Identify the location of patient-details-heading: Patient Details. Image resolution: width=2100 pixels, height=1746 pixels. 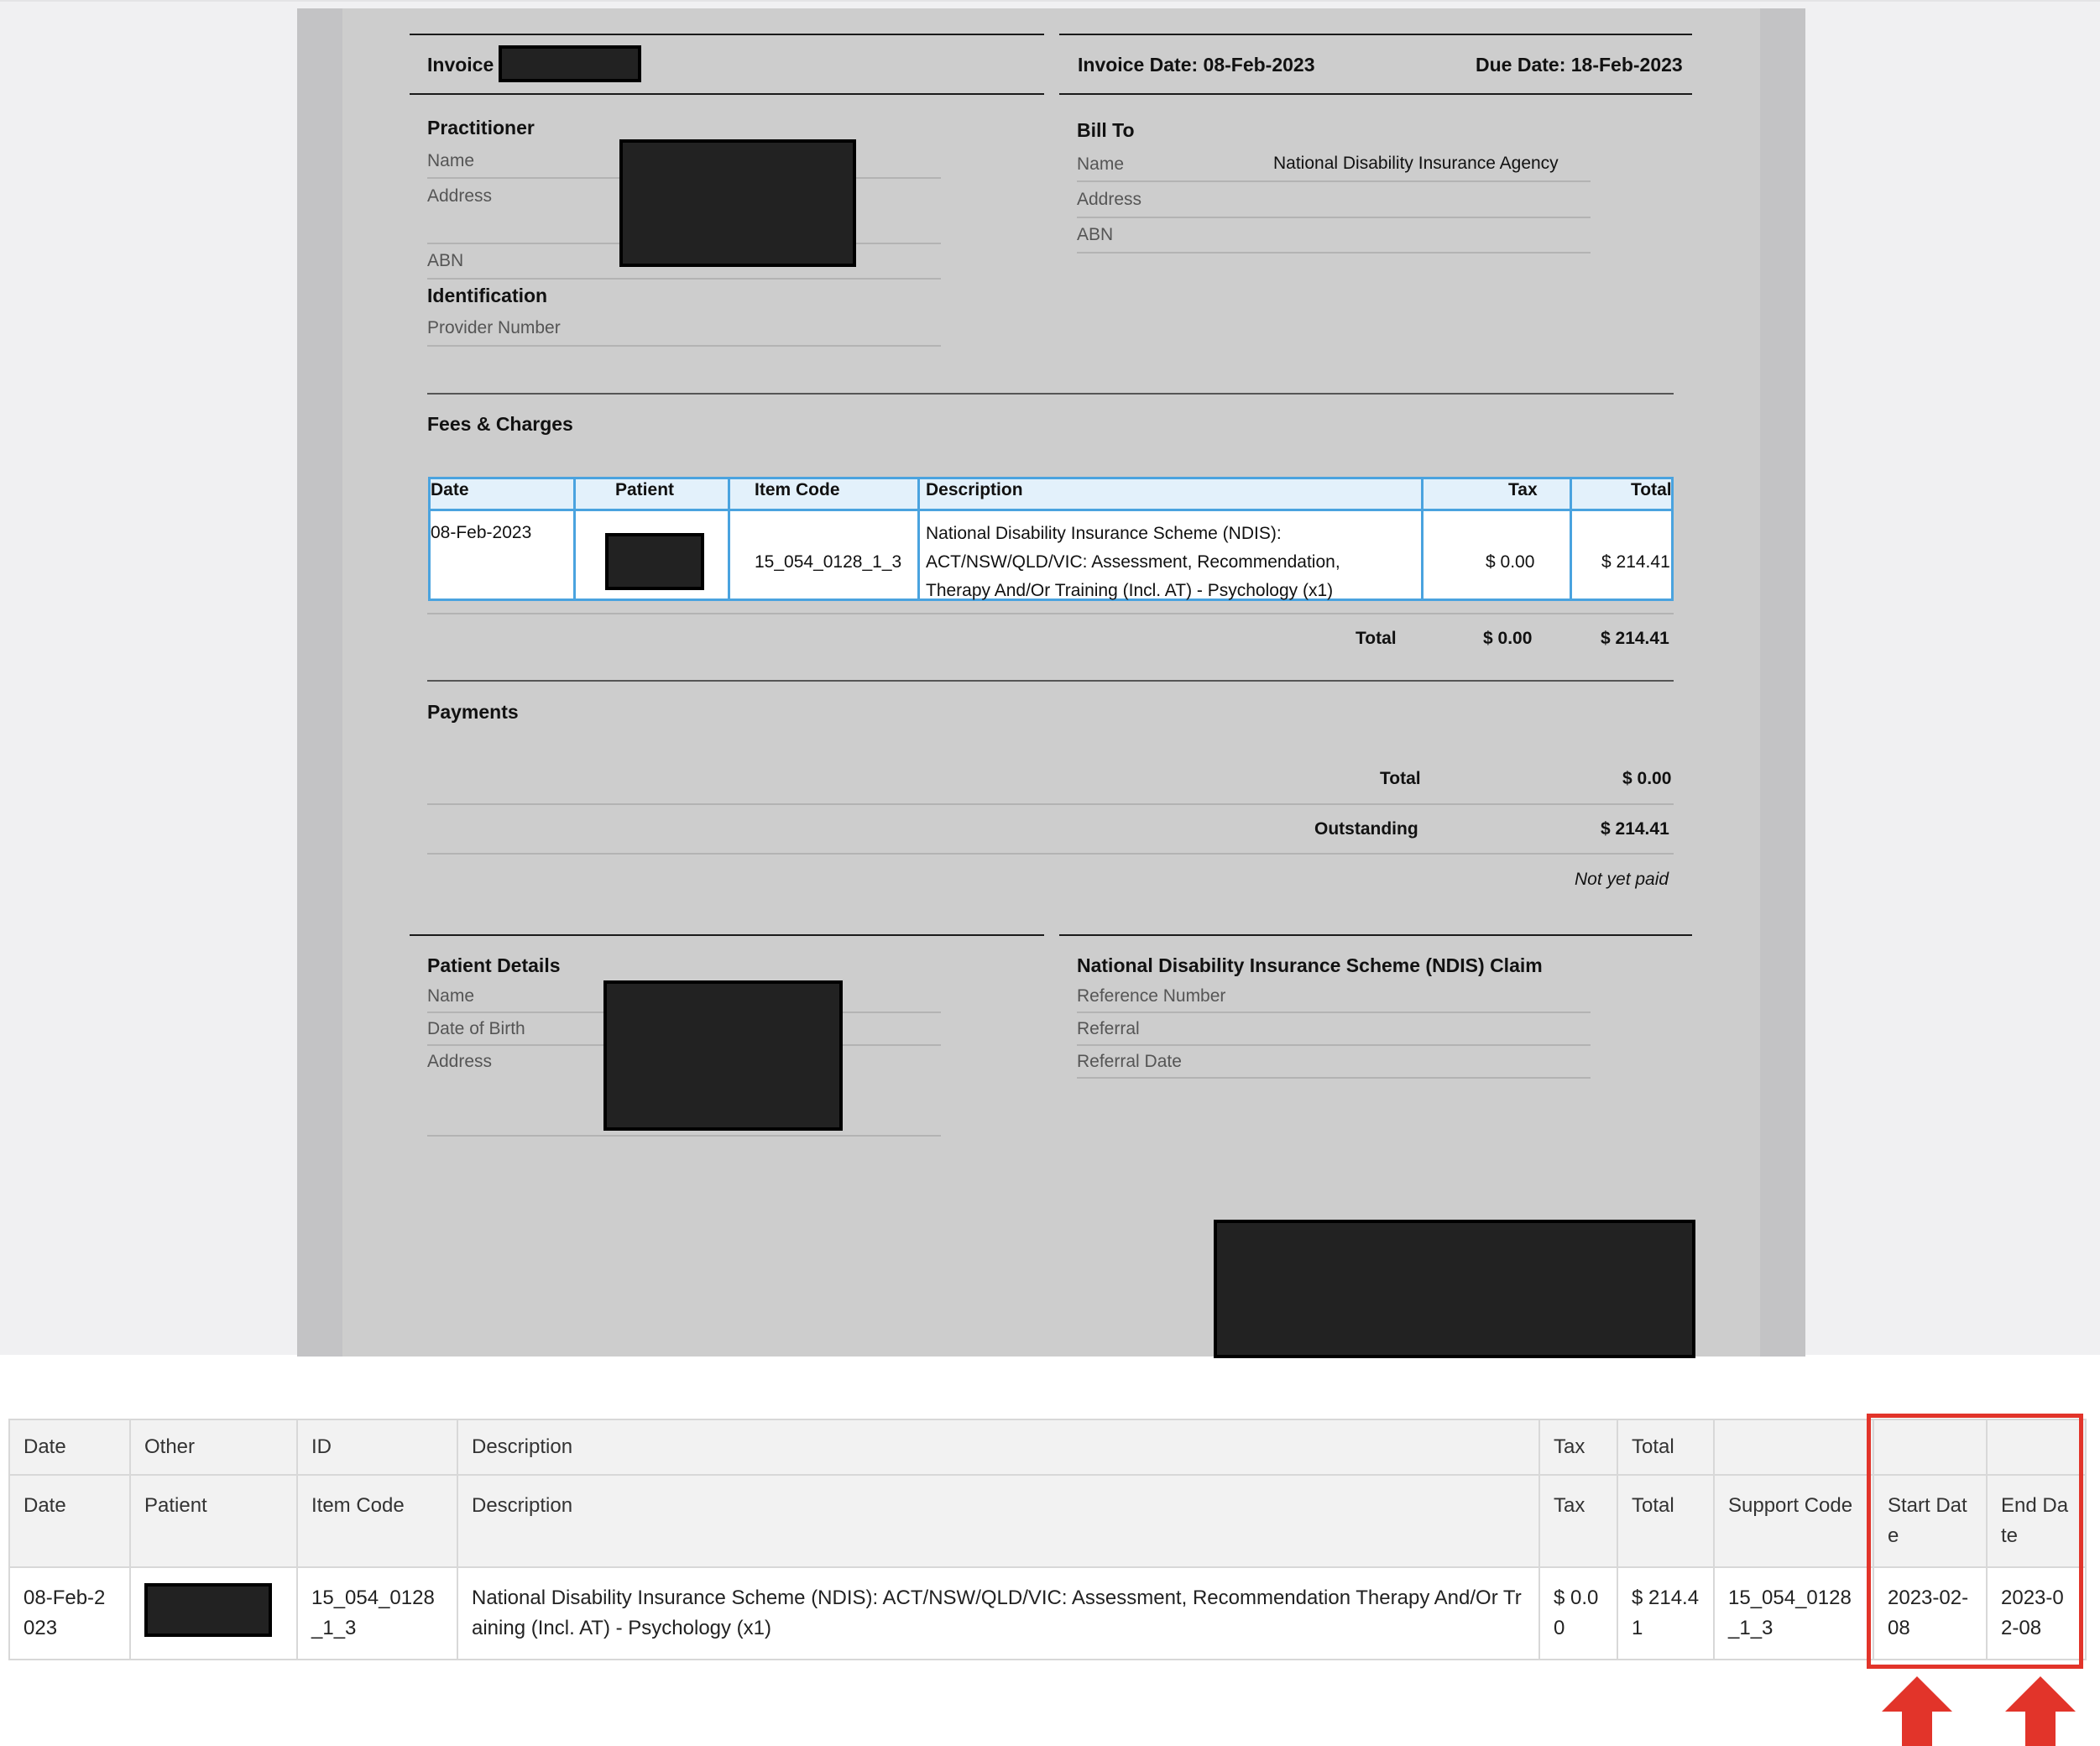
(494, 965).